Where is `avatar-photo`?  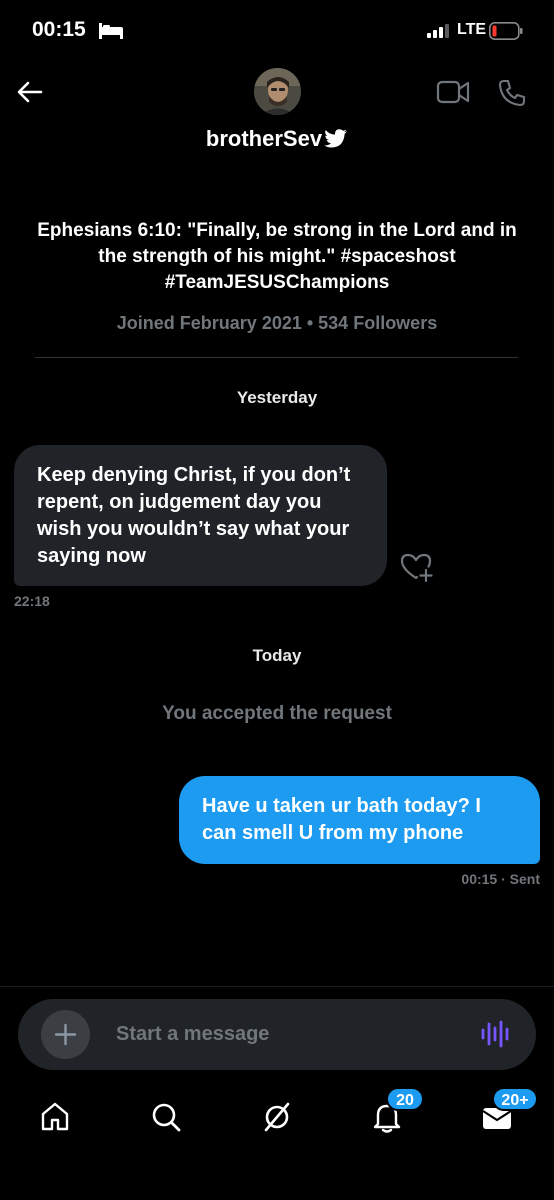
avatar-photo is located at coordinates (277, 91).